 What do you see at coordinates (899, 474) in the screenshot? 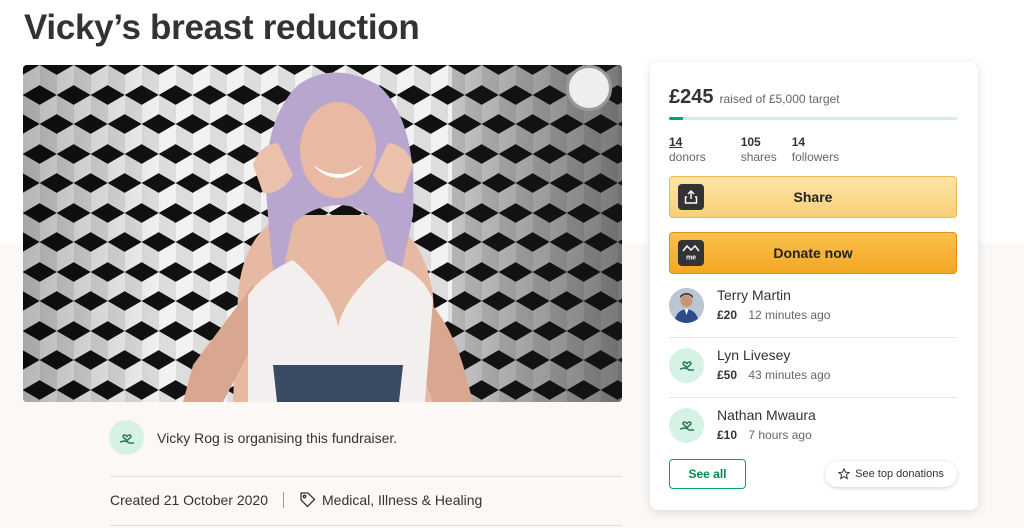
I see `see-top-label: See top donations` at bounding box center [899, 474].